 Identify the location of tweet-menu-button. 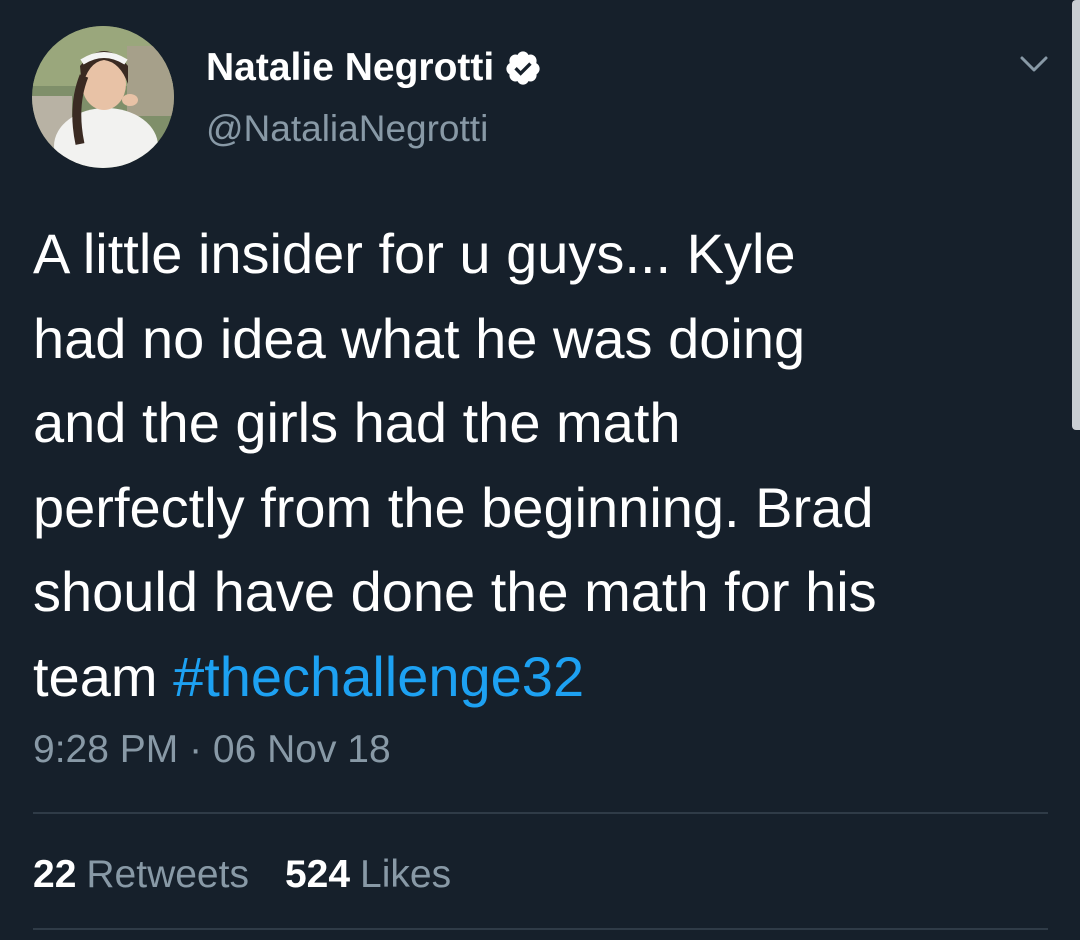
(1034, 64).